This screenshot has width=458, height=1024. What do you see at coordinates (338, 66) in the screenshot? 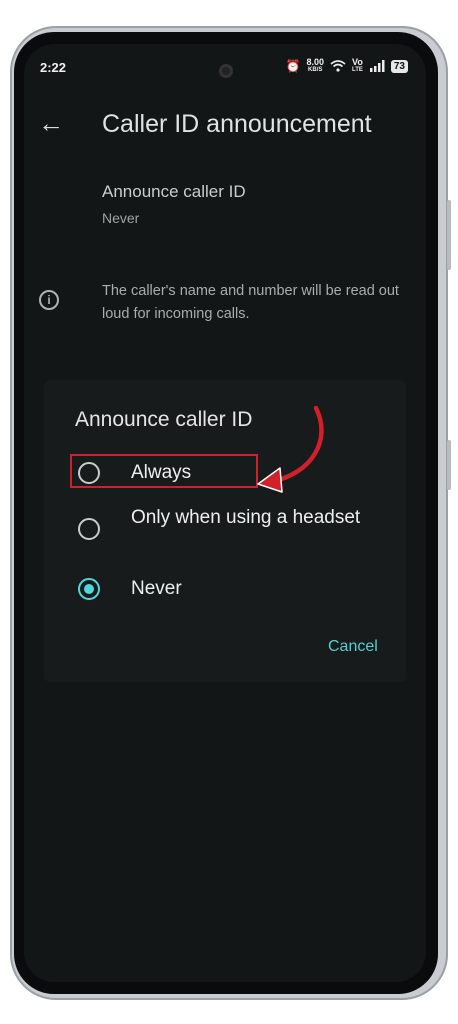
I see `wifi-icon` at bounding box center [338, 66].